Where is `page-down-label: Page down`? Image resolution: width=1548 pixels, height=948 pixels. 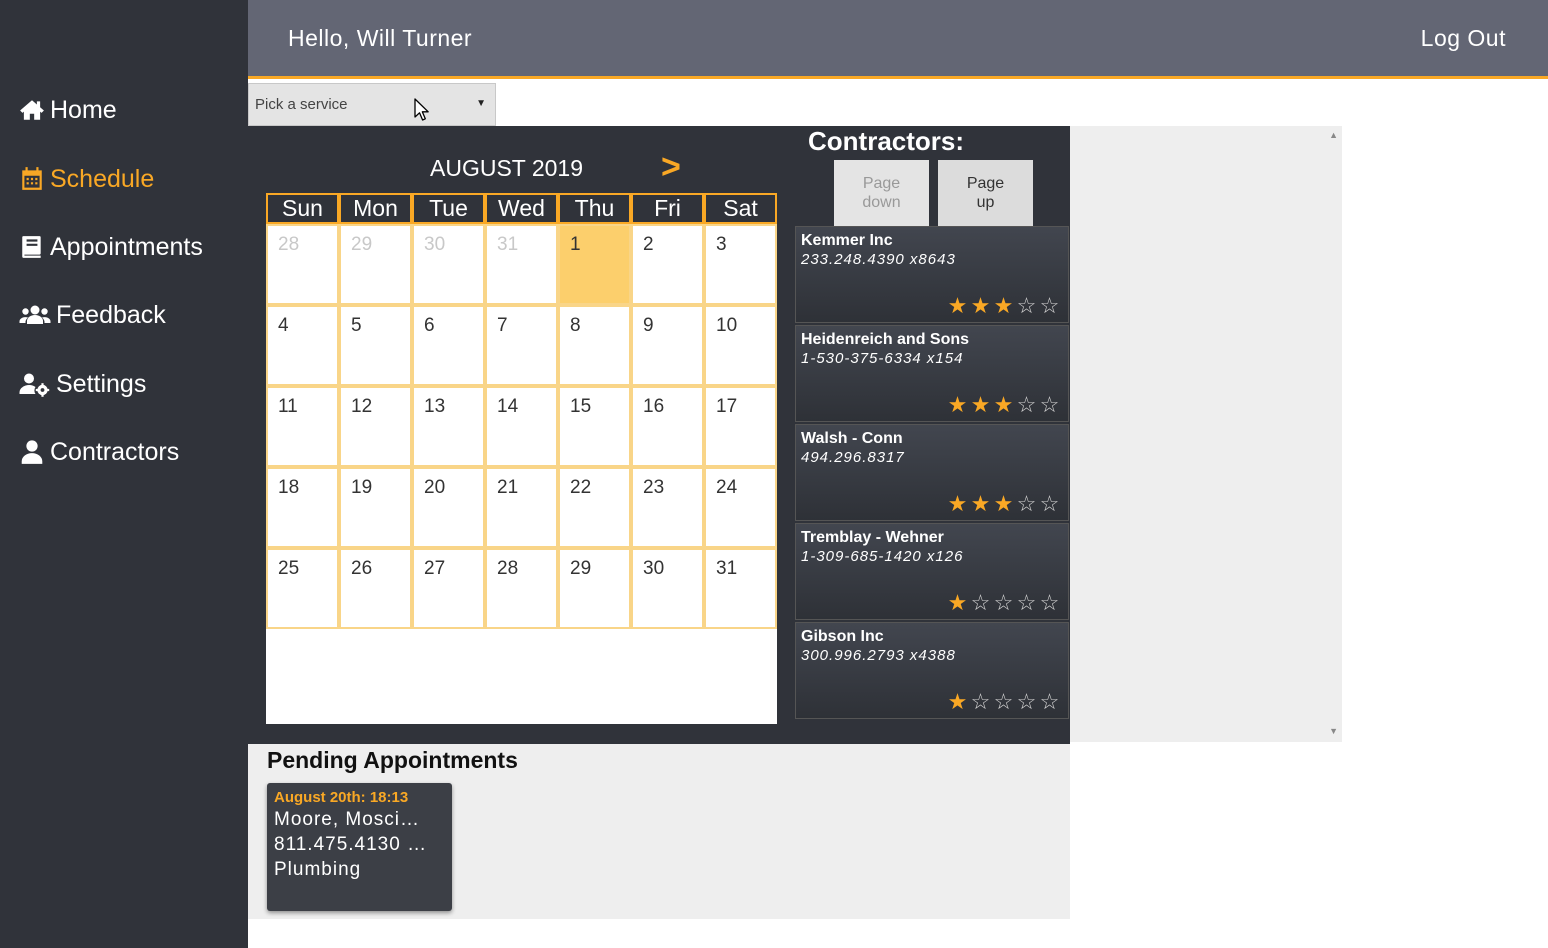
page-down-label: Page down is located at coordinates (881, 193).